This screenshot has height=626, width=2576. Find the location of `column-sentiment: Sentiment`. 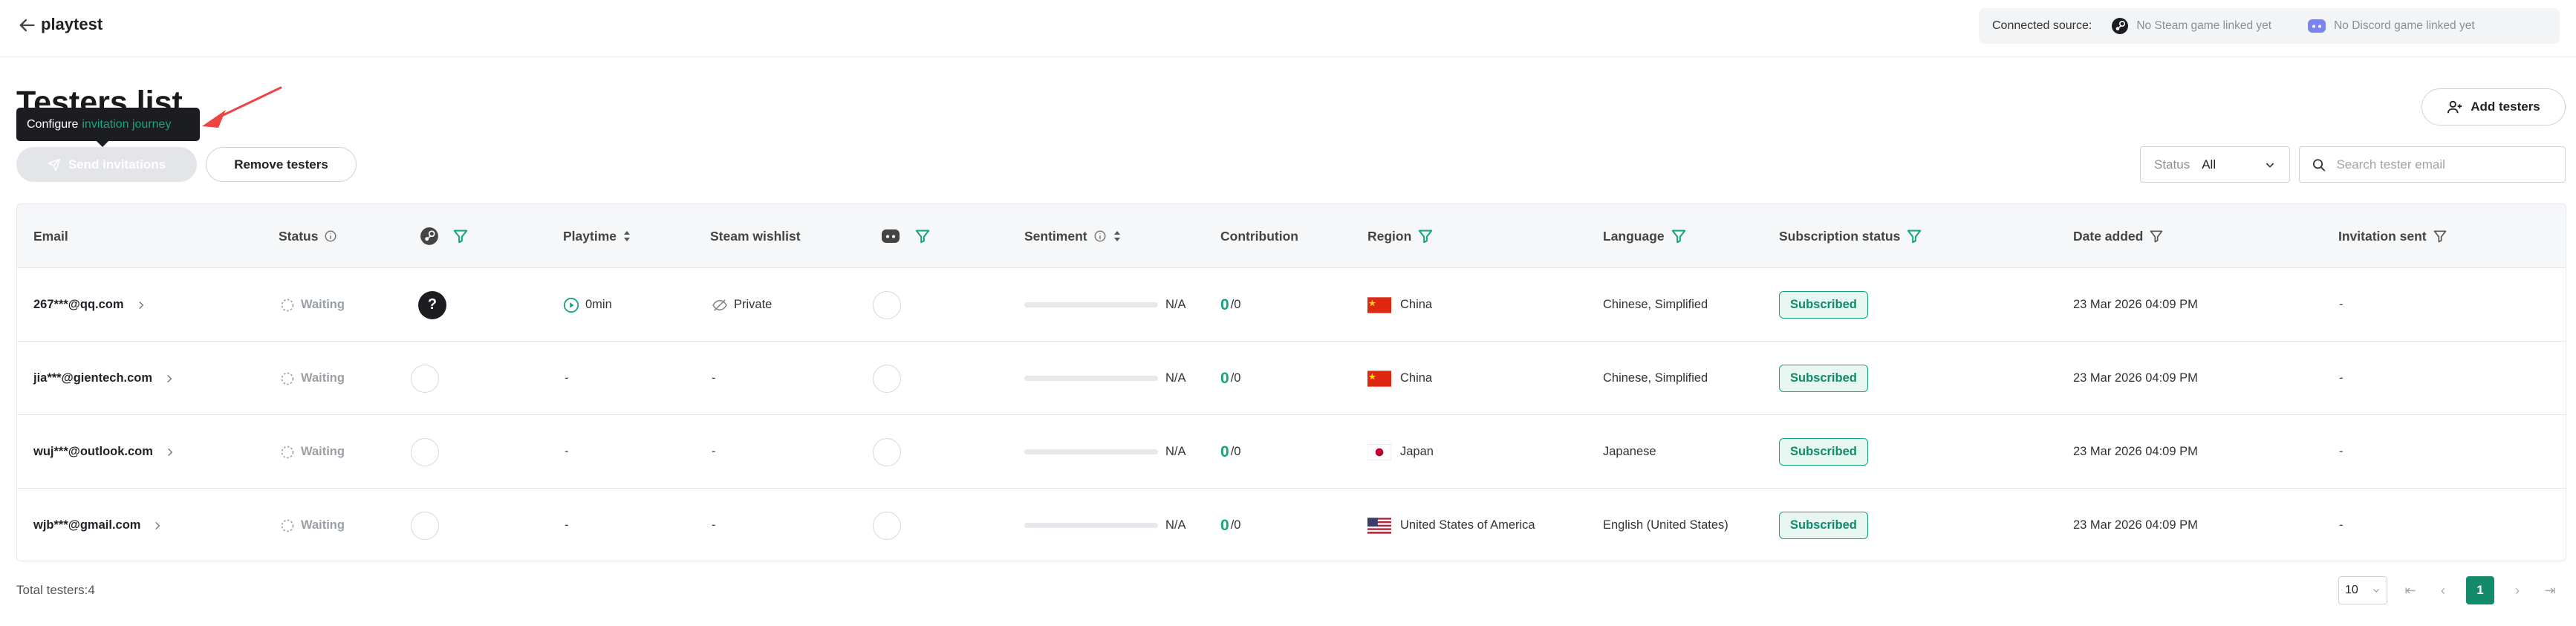

column-sentiment: Sentiment is located at coordinates (1073, 236).